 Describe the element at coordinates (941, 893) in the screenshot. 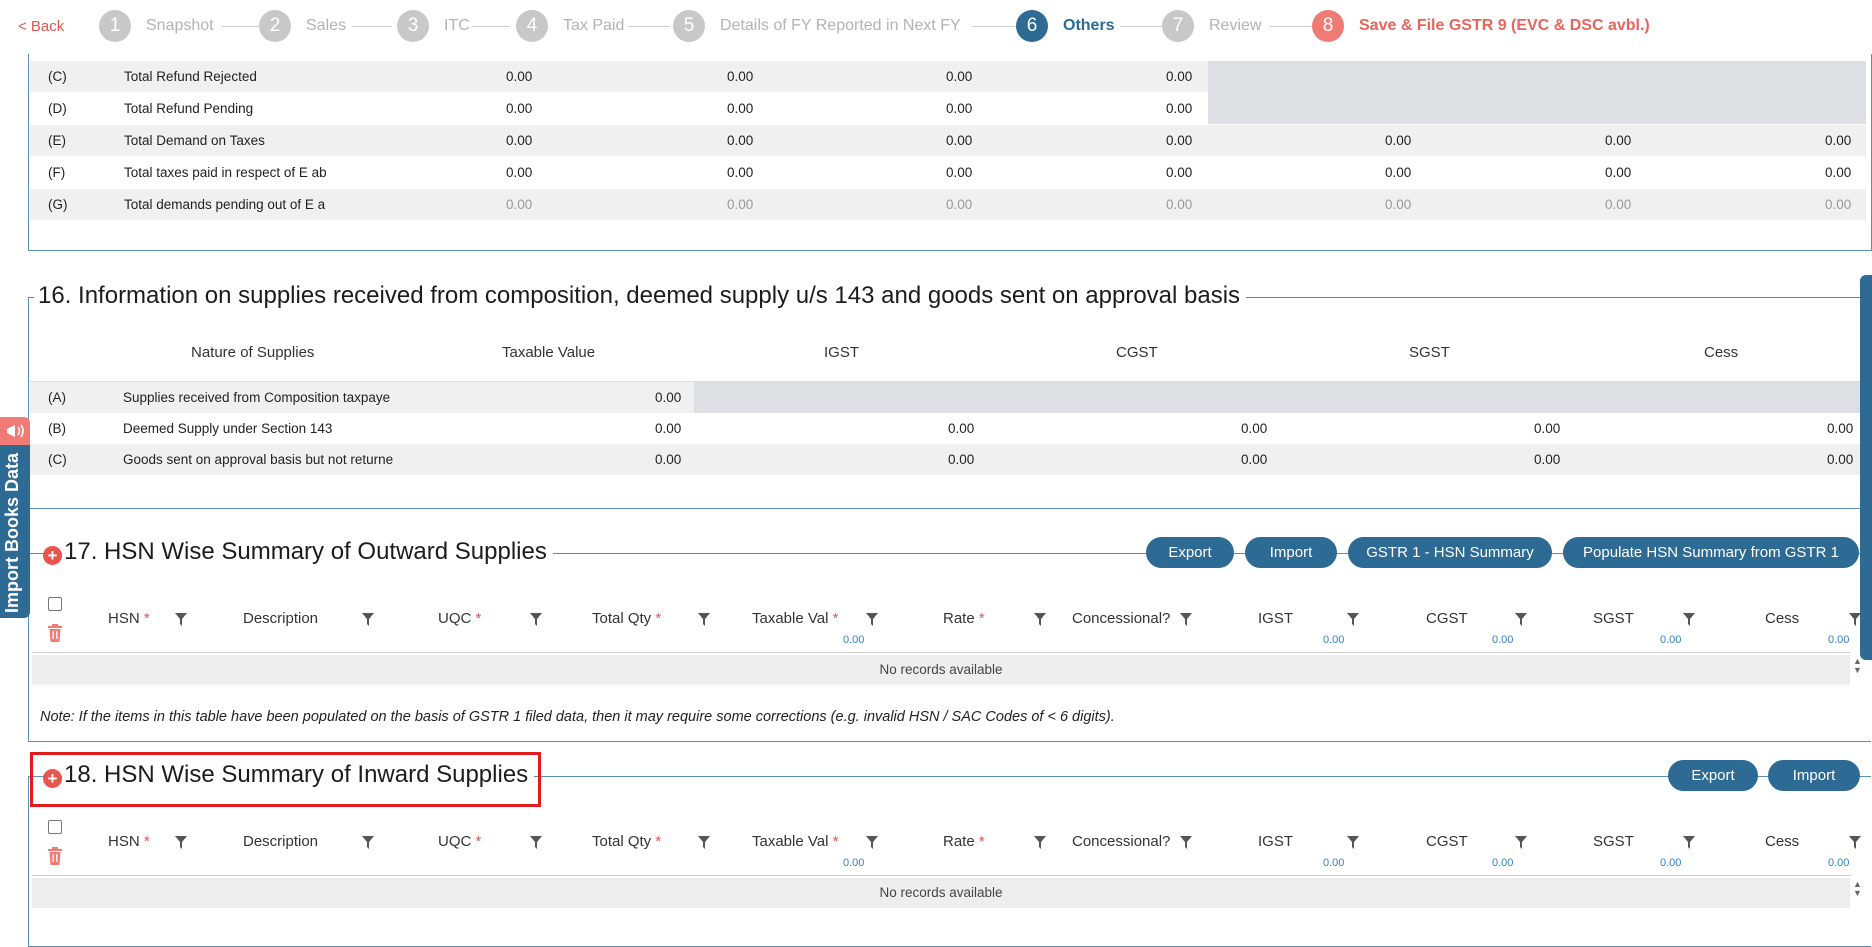

I see `no-records-message: No records available` at that location.